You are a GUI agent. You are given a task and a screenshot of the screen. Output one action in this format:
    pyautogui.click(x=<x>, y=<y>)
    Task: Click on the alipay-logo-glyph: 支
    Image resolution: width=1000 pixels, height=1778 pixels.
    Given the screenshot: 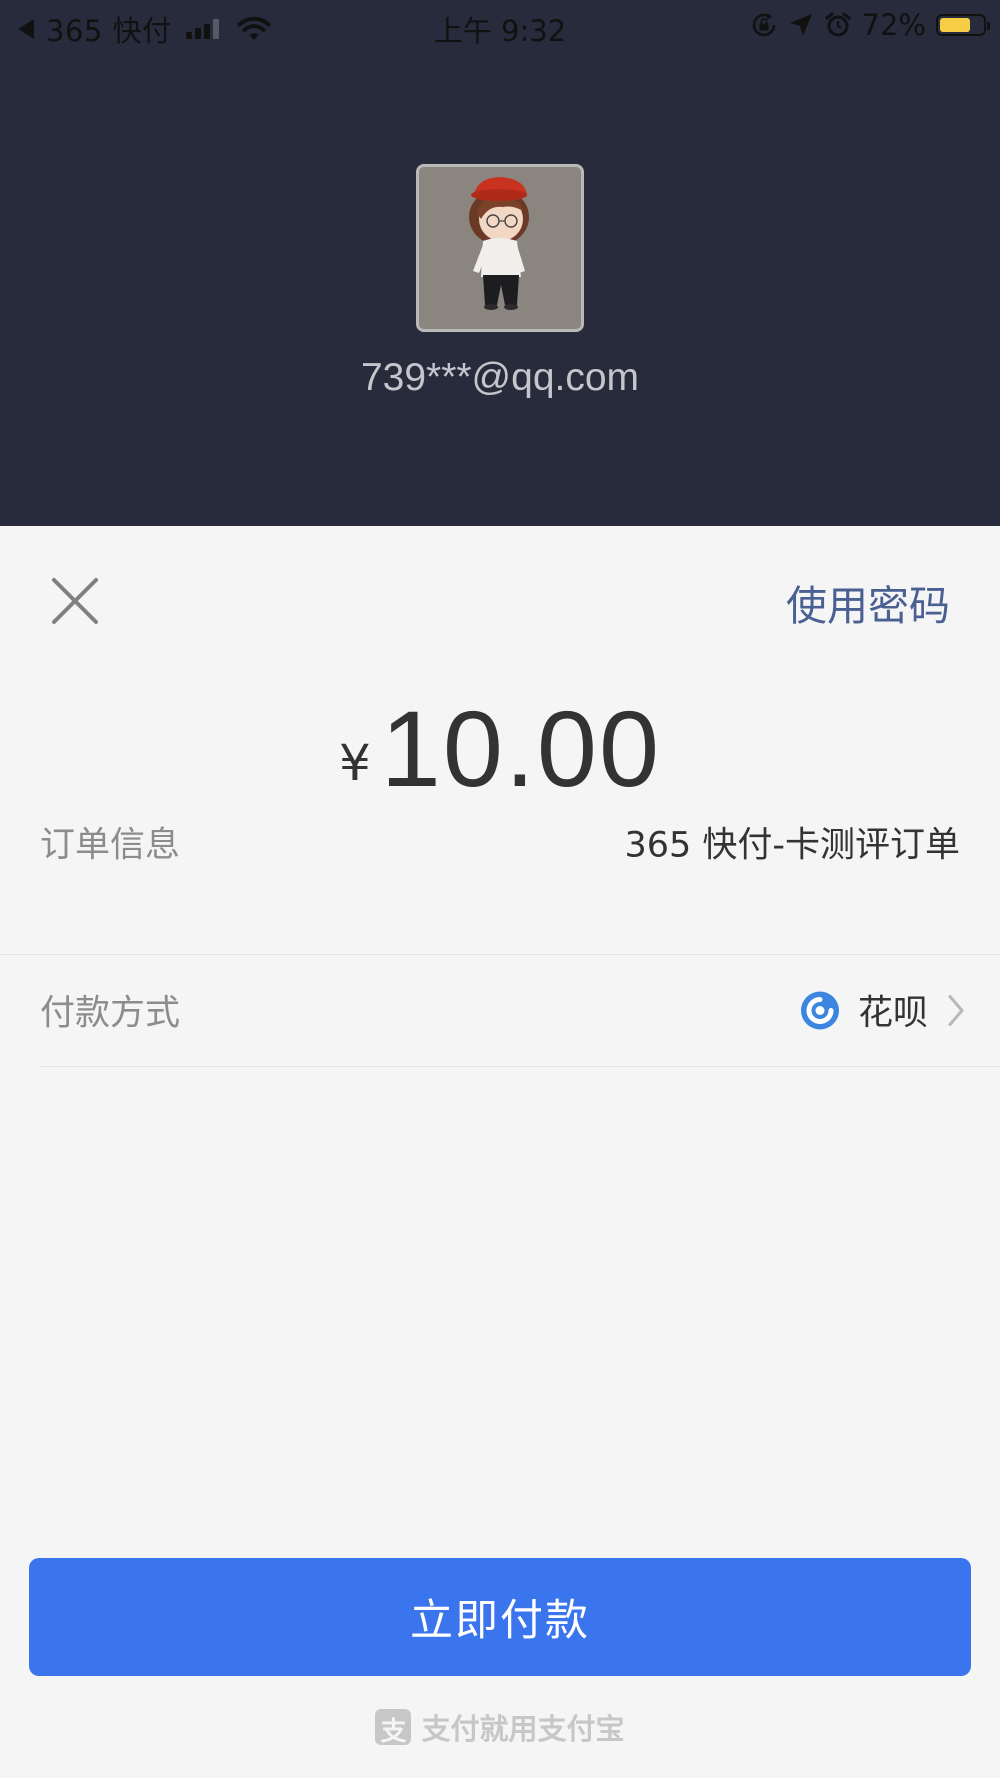 What is the action you would take?
    pyautogui.click(x=393, y=1732)
    